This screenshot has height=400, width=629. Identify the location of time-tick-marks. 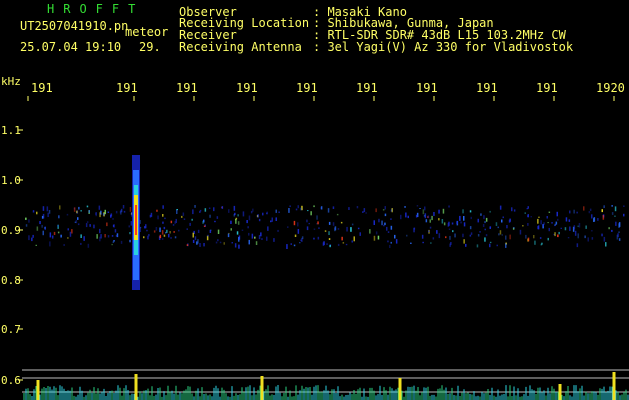
(321, 98).